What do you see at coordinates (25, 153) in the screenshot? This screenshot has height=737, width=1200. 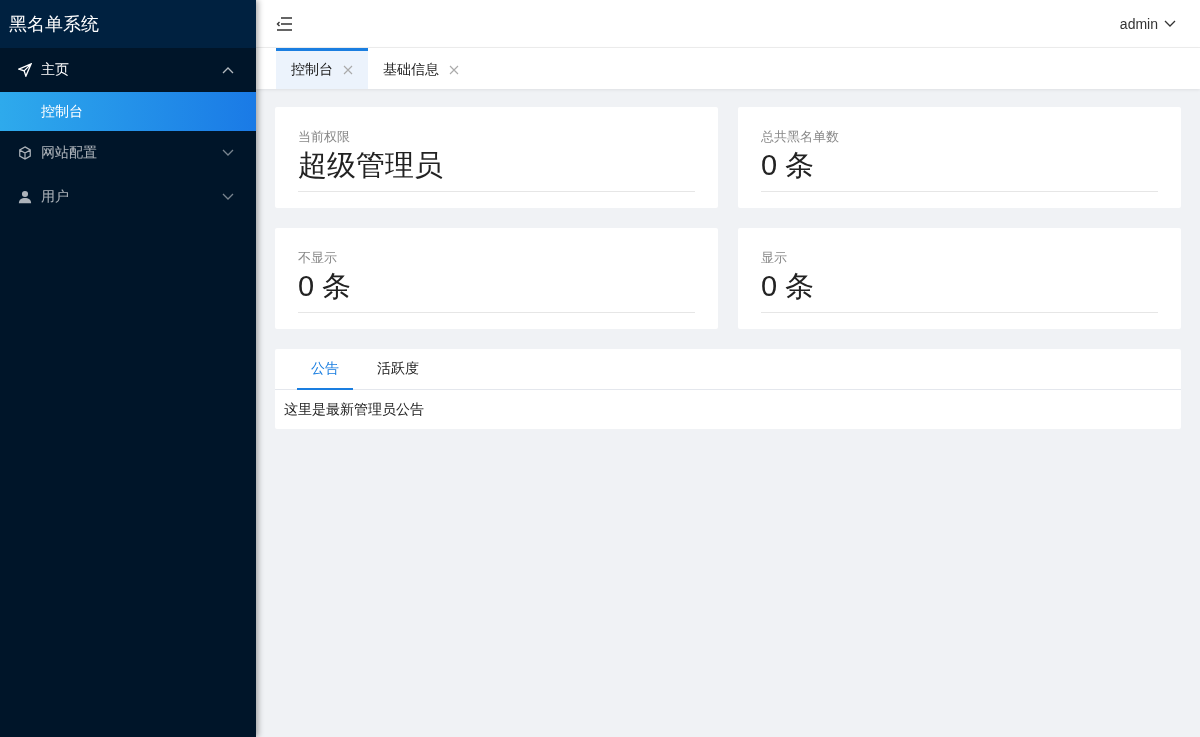 I see `cube-icon` at bounding box center [25, 153].